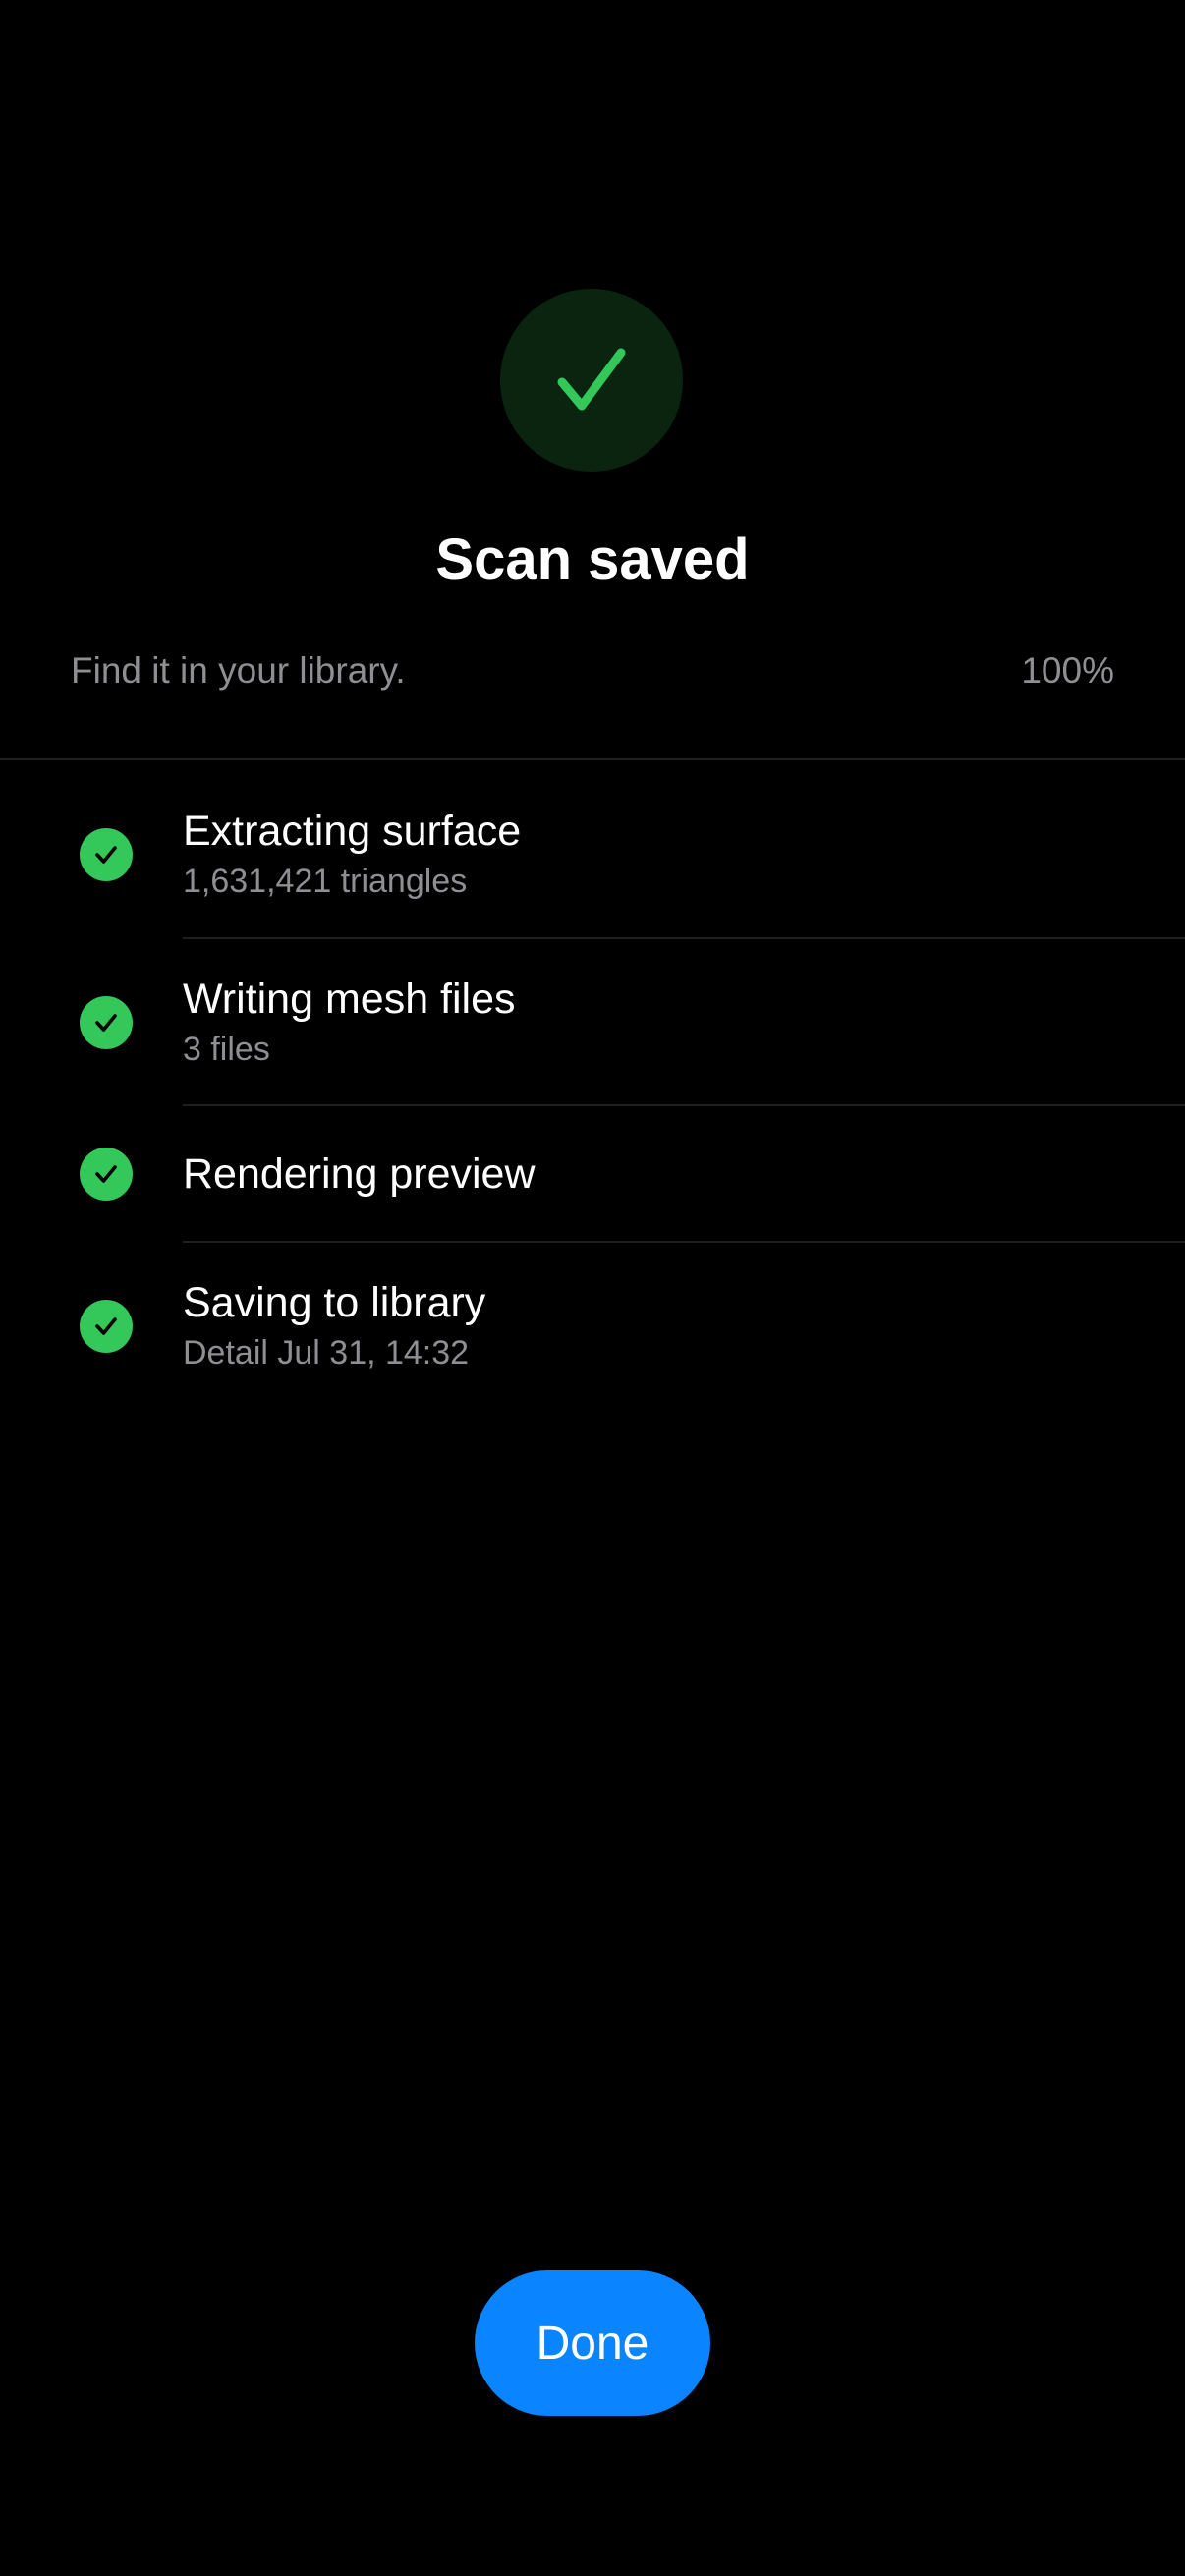 This screenshot has height=2576, width=1185. I want to click on checkmark-icon, so click(592, 379).